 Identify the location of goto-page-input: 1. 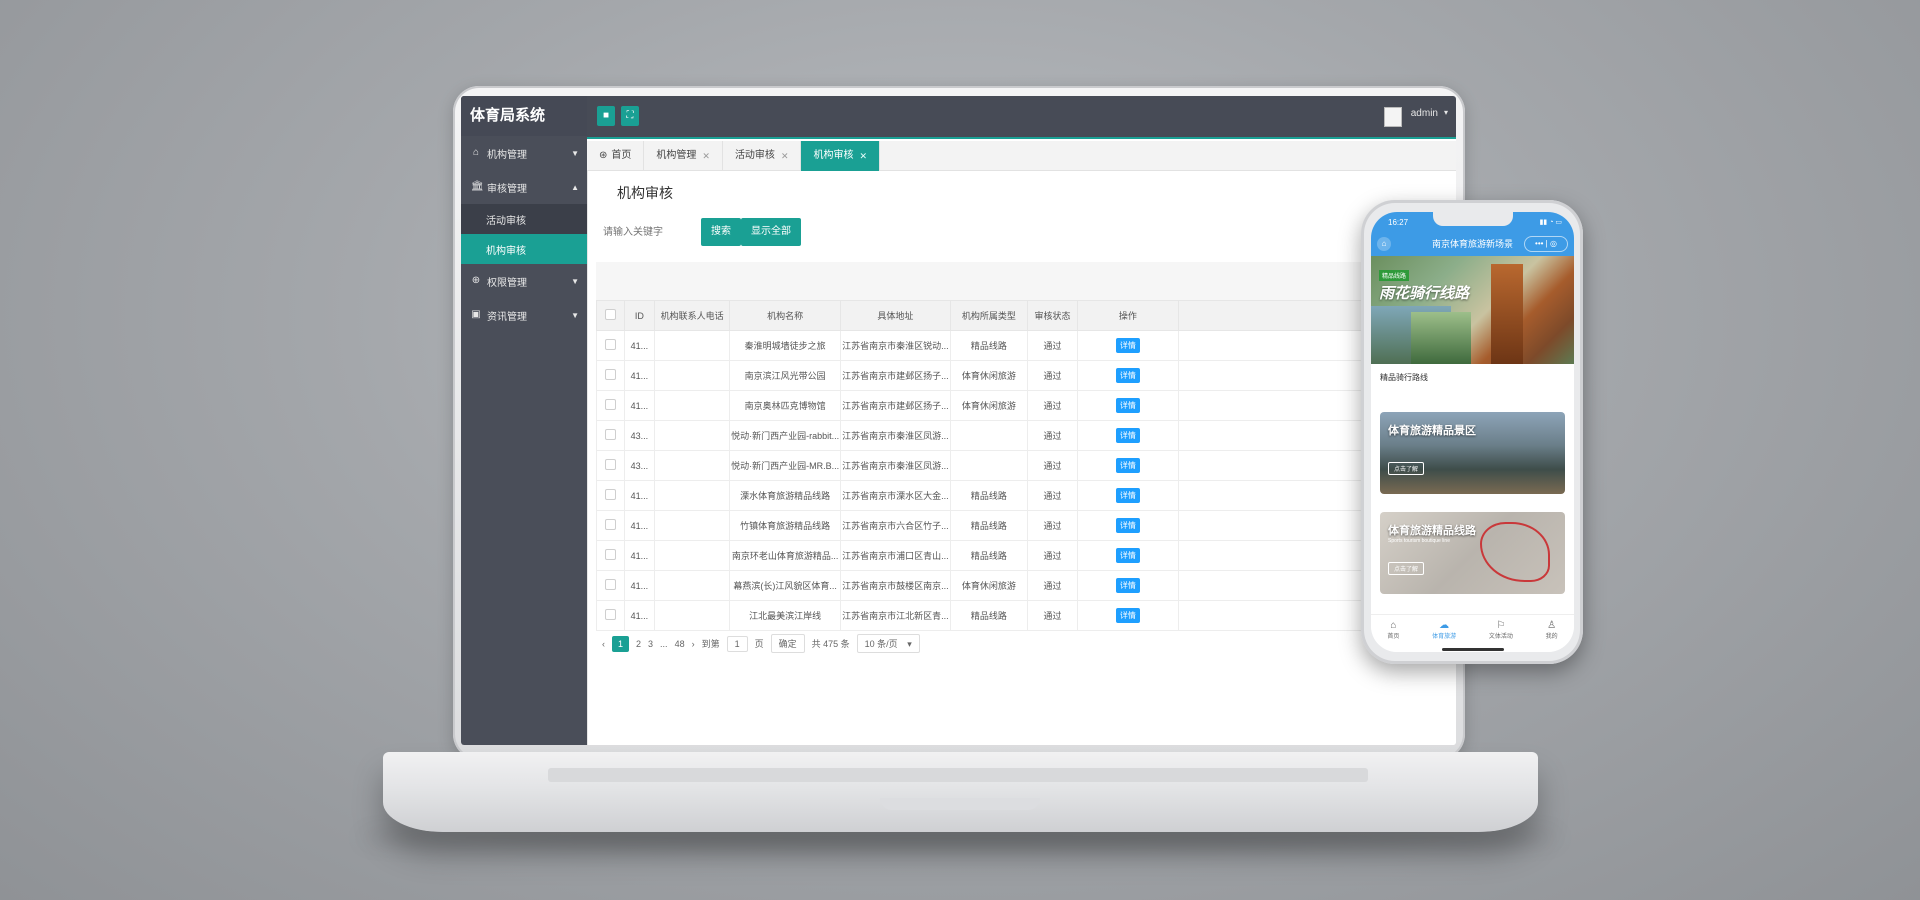
(737, 643).